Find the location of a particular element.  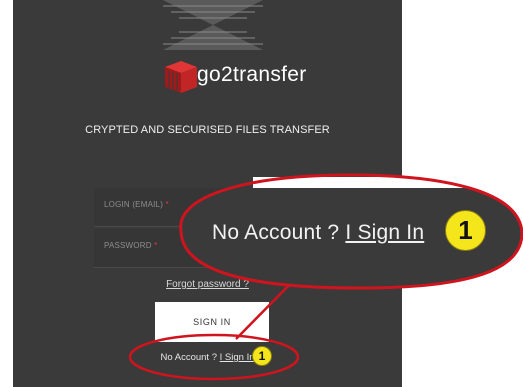

zoom-sign-up-link: I Sign In is located at coordinates (384, 232).